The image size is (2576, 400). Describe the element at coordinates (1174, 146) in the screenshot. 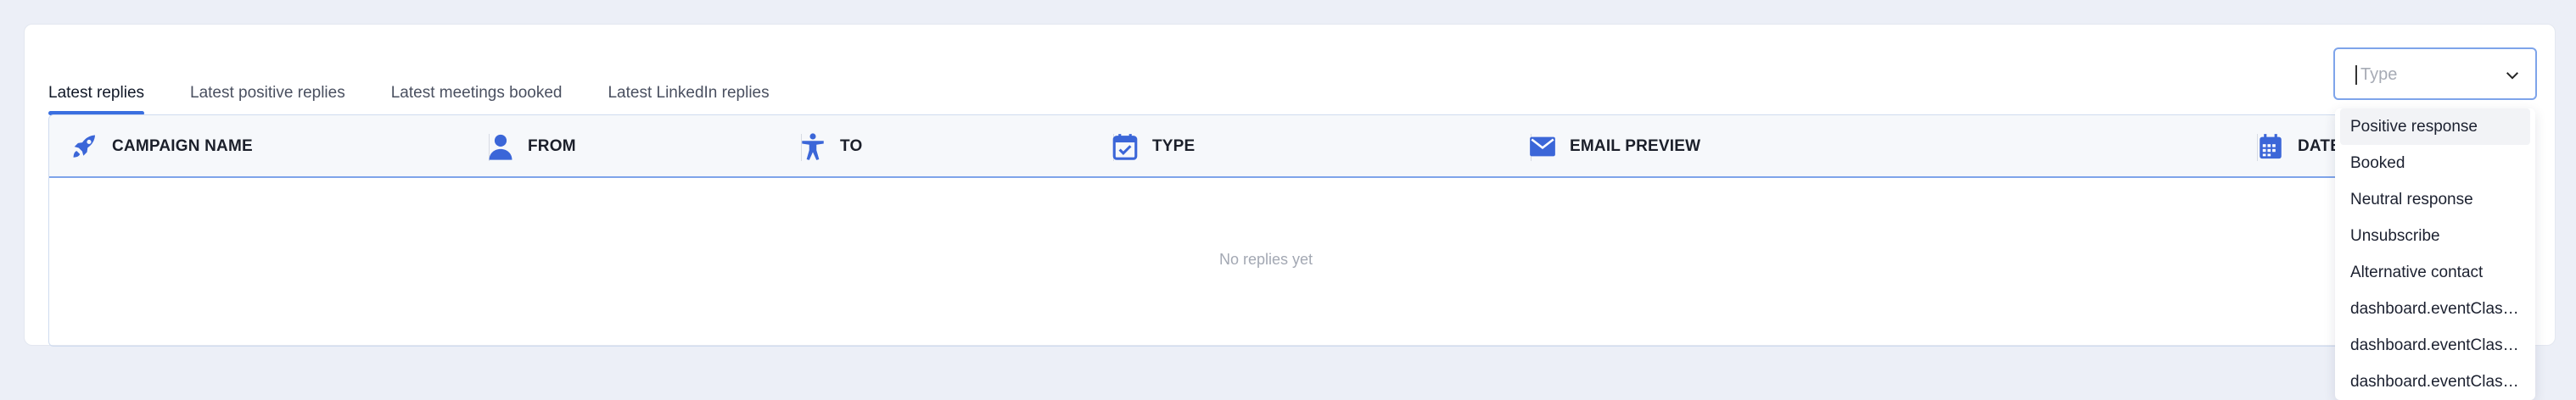

I see `column-label: TYPE` at that location.